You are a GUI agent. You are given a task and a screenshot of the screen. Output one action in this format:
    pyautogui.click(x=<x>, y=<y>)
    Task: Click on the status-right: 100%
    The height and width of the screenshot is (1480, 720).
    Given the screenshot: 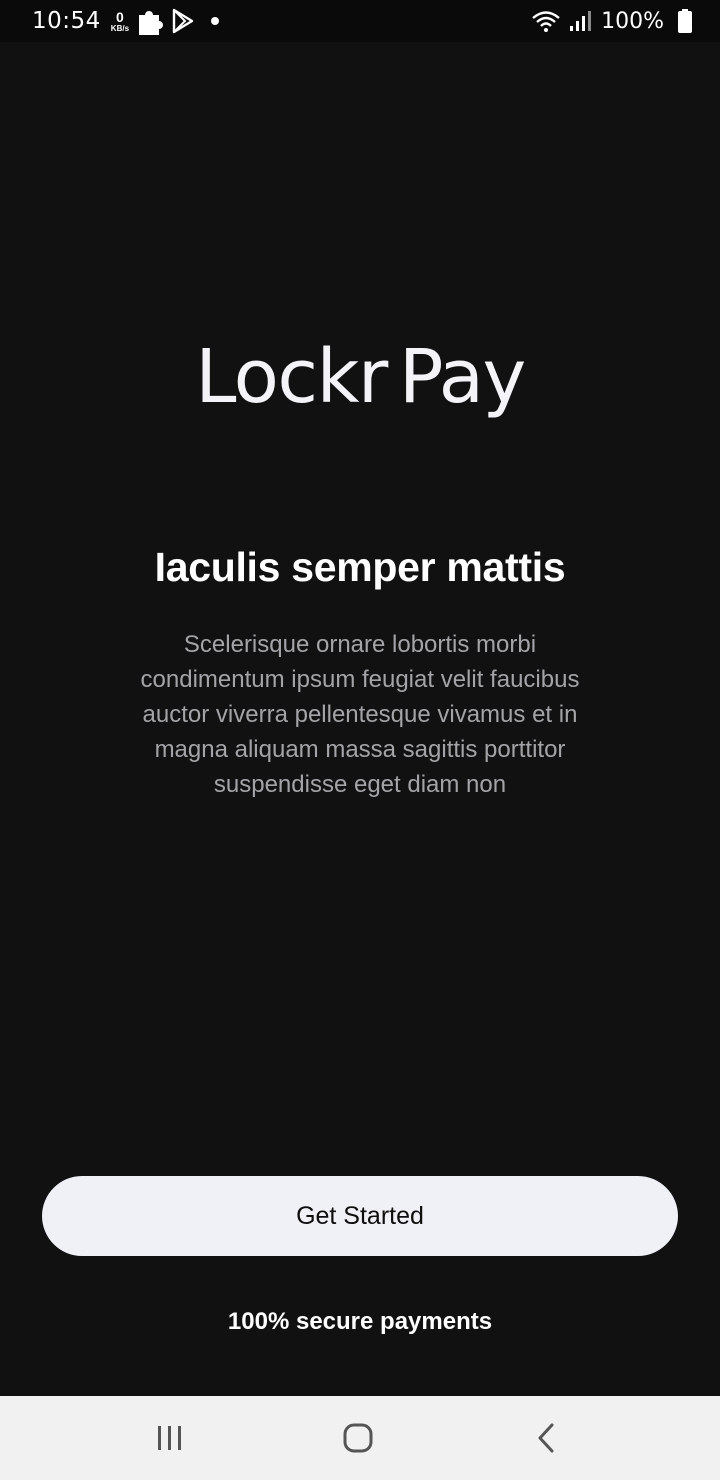 What is the action you would take?
    pyautogui.click(x=607, y=21)
    